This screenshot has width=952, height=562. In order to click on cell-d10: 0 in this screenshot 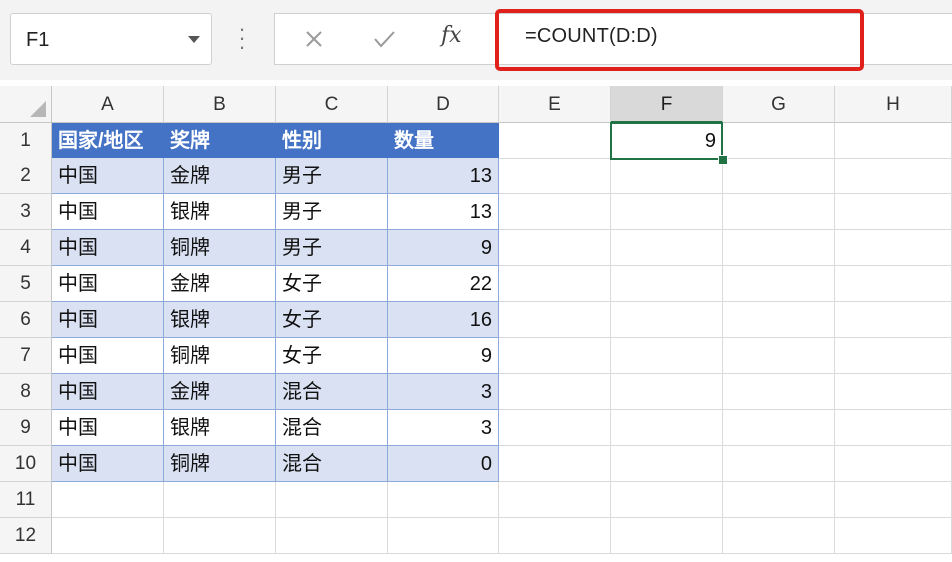, I will do `click(443, 464)`.